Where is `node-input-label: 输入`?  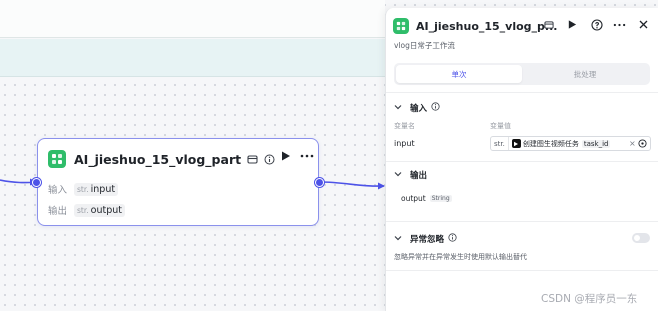
node-input-label: 输入 is located at coordinates (58, 190).